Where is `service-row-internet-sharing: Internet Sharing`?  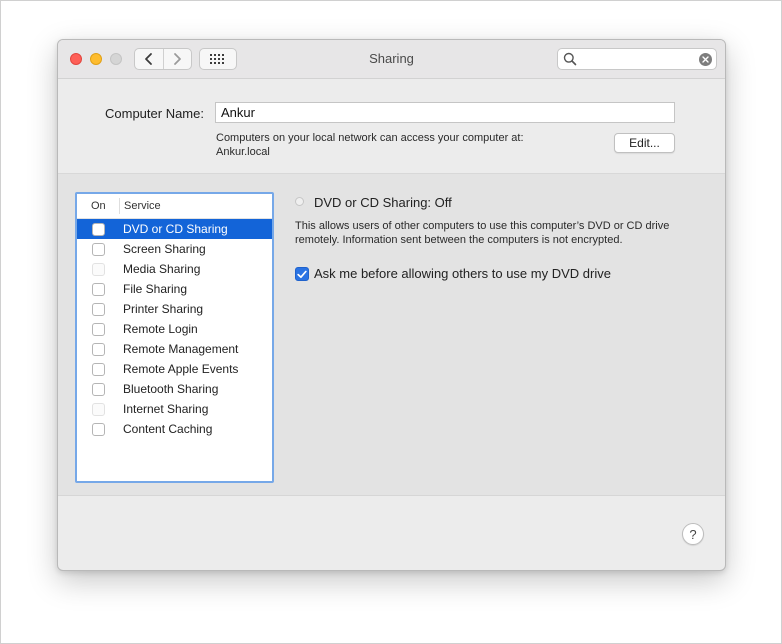 service-row-internet-sharing: Internet Sharing is located at coordinates (174, 409).